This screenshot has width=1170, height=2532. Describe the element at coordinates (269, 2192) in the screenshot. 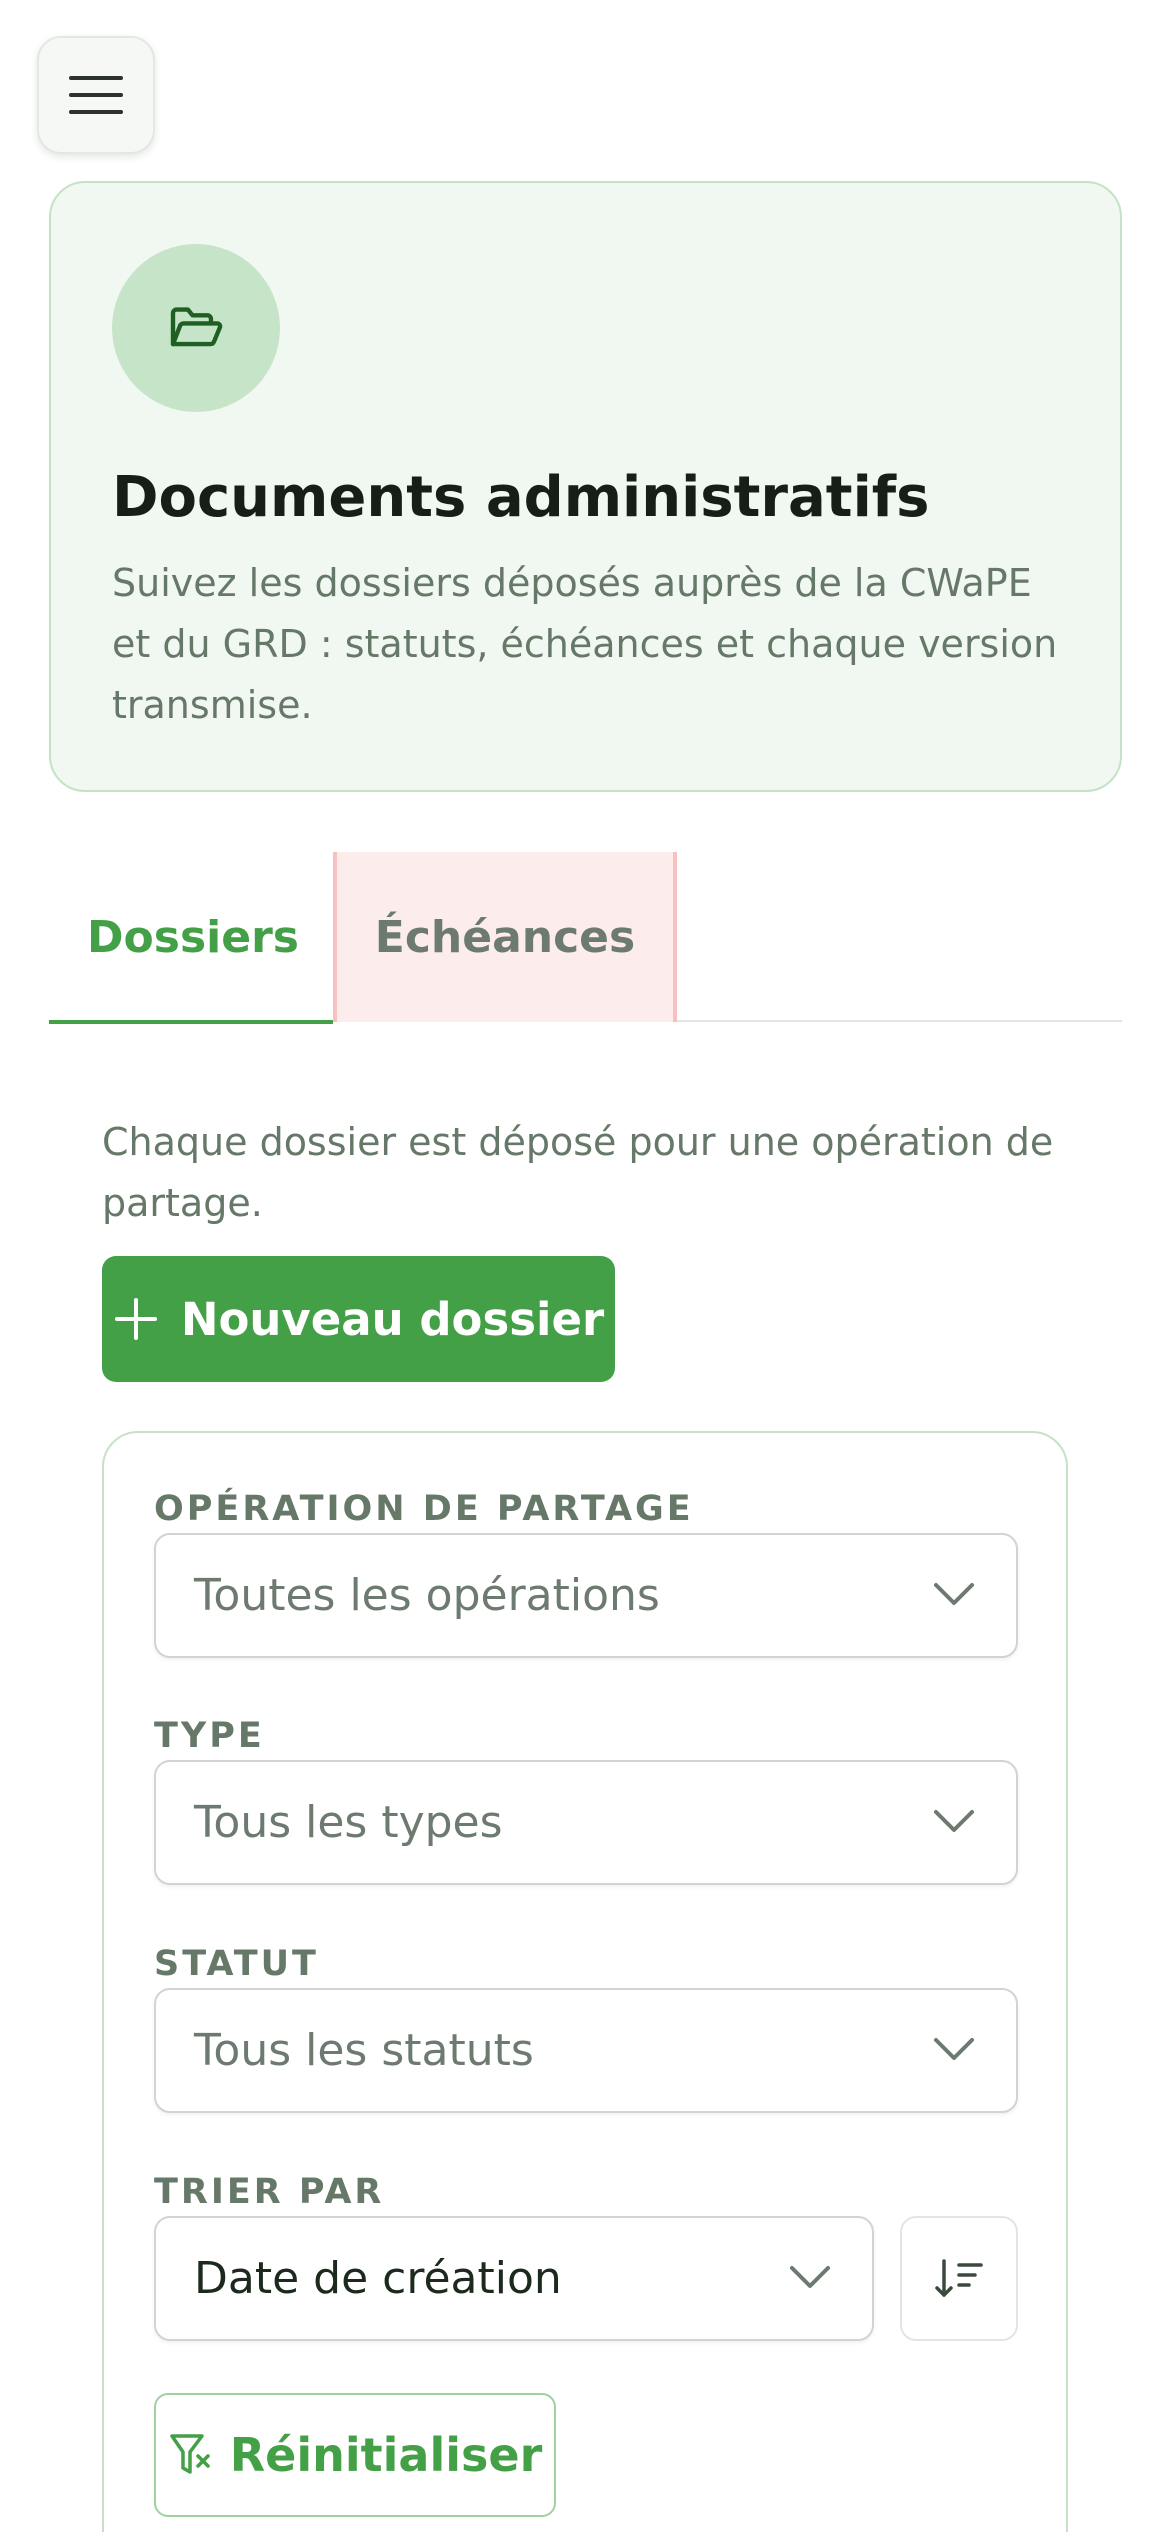

I see `sort-label: TRIER PAR` at that location.